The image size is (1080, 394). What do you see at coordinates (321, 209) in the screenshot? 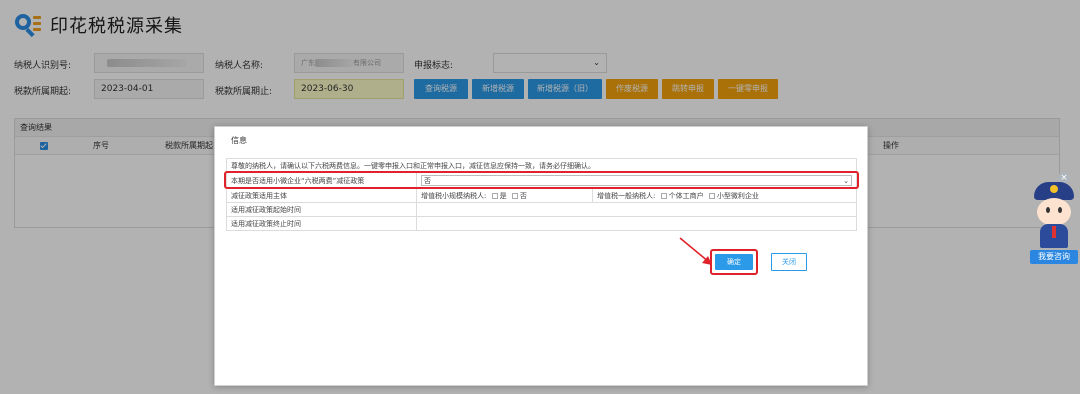
I see `start-time-label: 适用减征政策起始时间` at bounding box center [321, 209].